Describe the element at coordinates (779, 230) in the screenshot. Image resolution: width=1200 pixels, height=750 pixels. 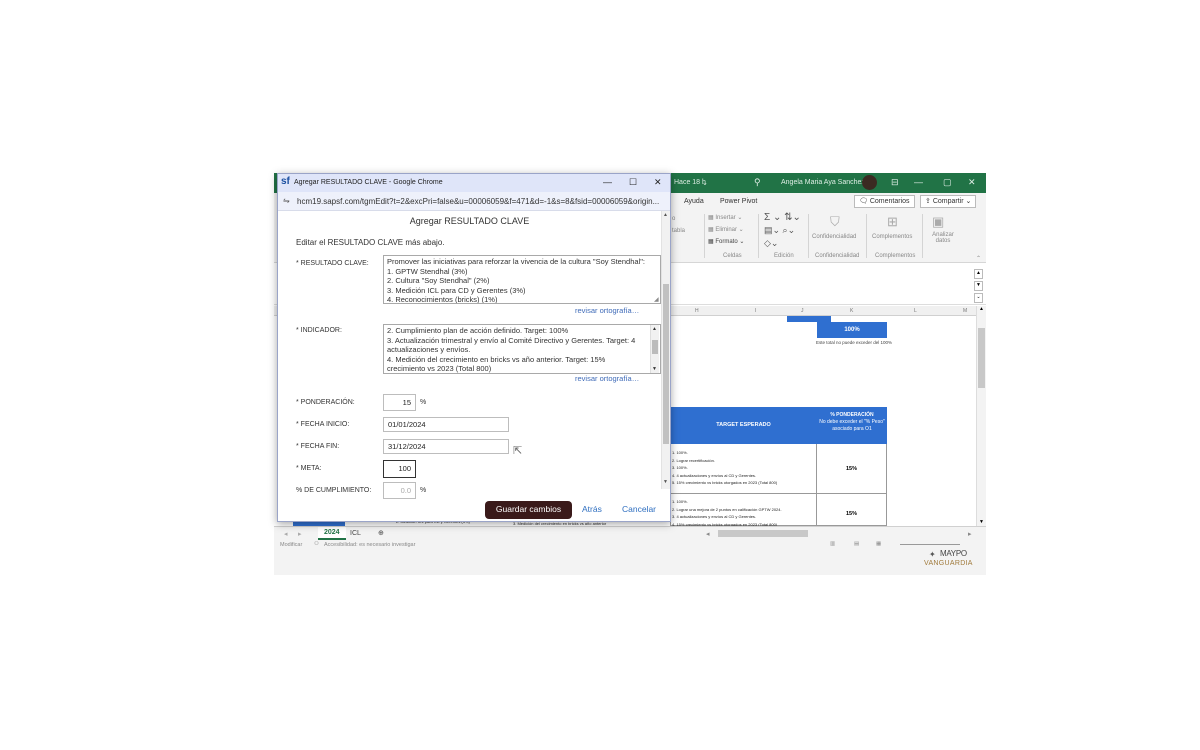
I see `fill-icon: ▤⌄ ⌕⌄` at that location.